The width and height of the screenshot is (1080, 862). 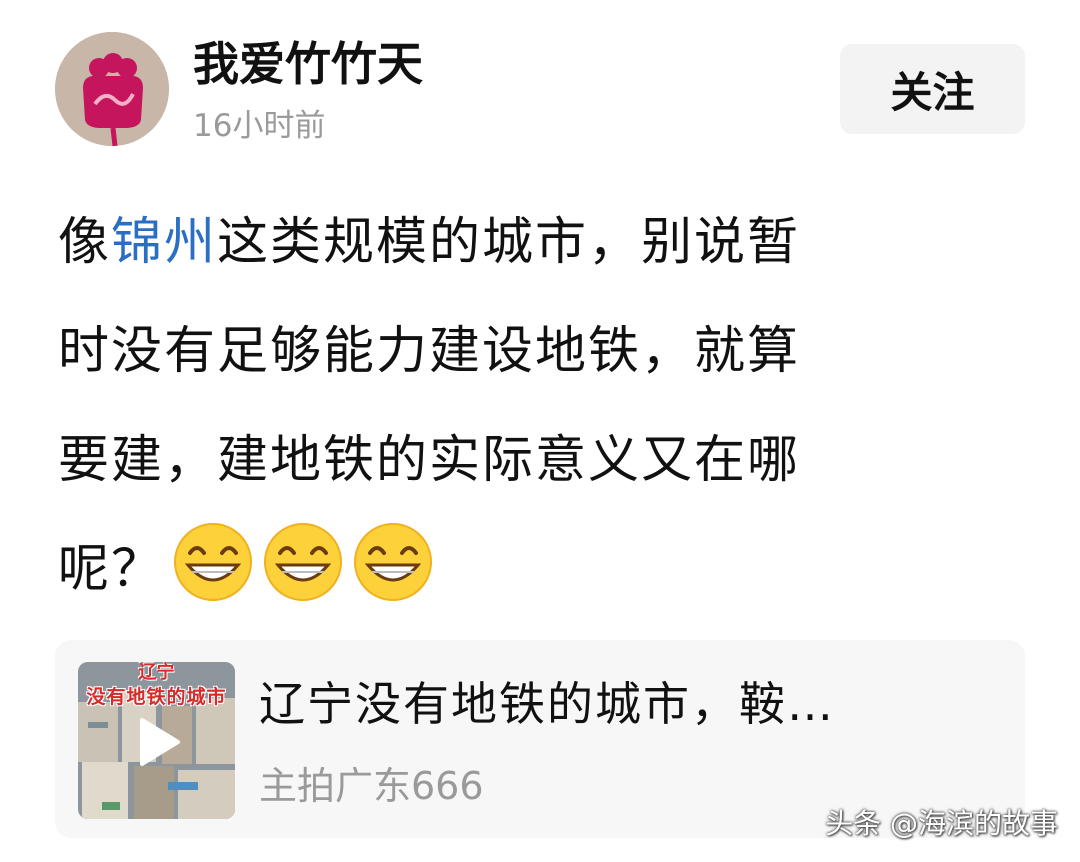 I want to click on avatar, so click(x=112, y=89).